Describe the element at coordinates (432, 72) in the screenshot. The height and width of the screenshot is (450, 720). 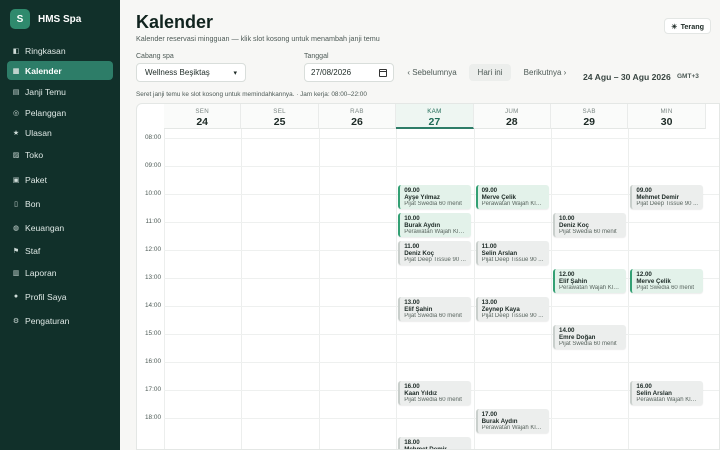
I see `prev-week-button: ‹ Sebelumnya` at that location.